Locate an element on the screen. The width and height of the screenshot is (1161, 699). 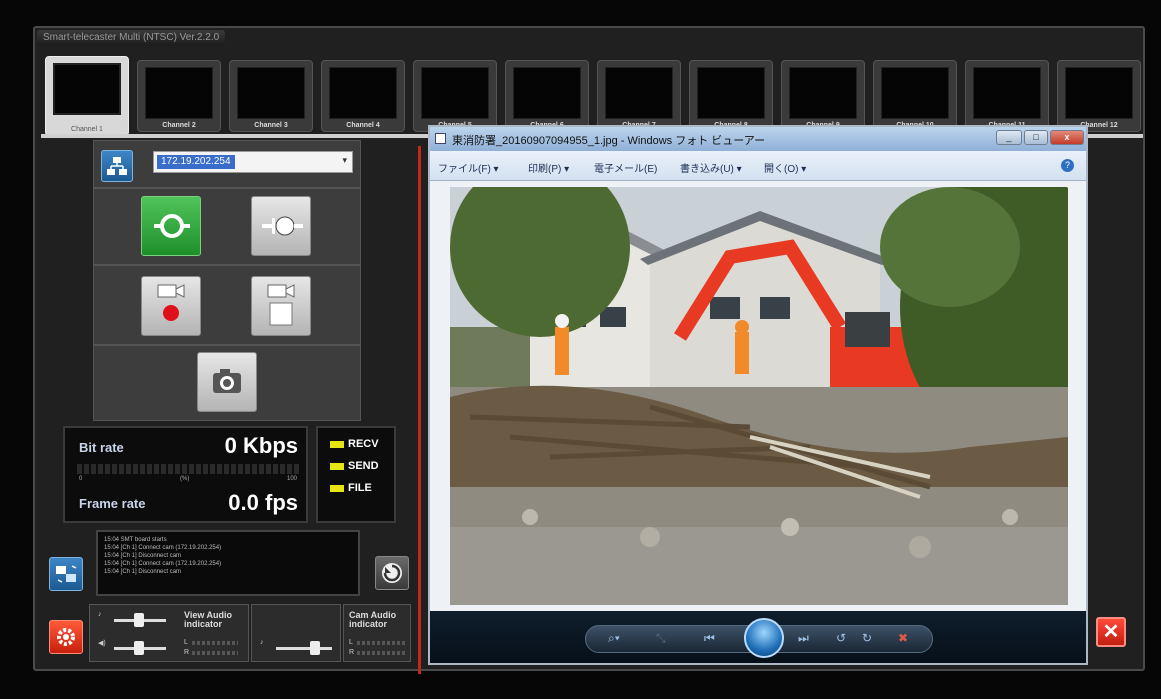
disconnect-button is located at coordinates (281, 226).